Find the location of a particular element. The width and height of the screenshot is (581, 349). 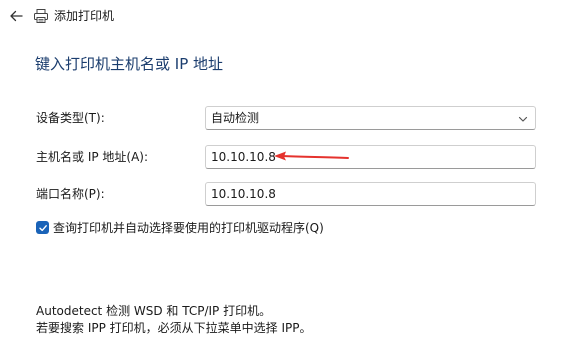

device-type-label: 设备类型(T): is located at coordinates (70, 118).